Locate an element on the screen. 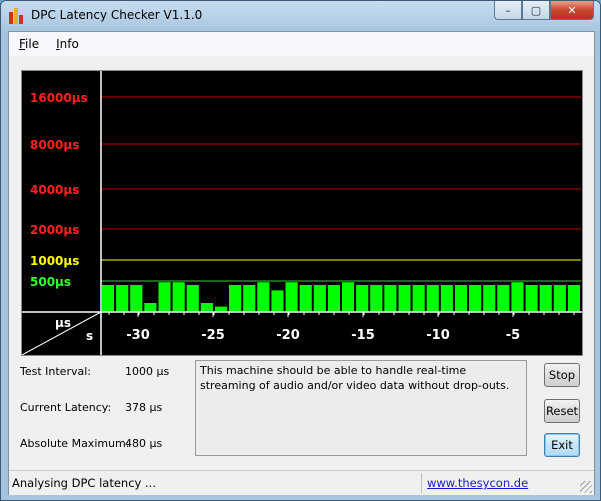 This screenshot has width=601, height=501. absolute-maximum-value: 480 µs is located at coordinates (144, 443).